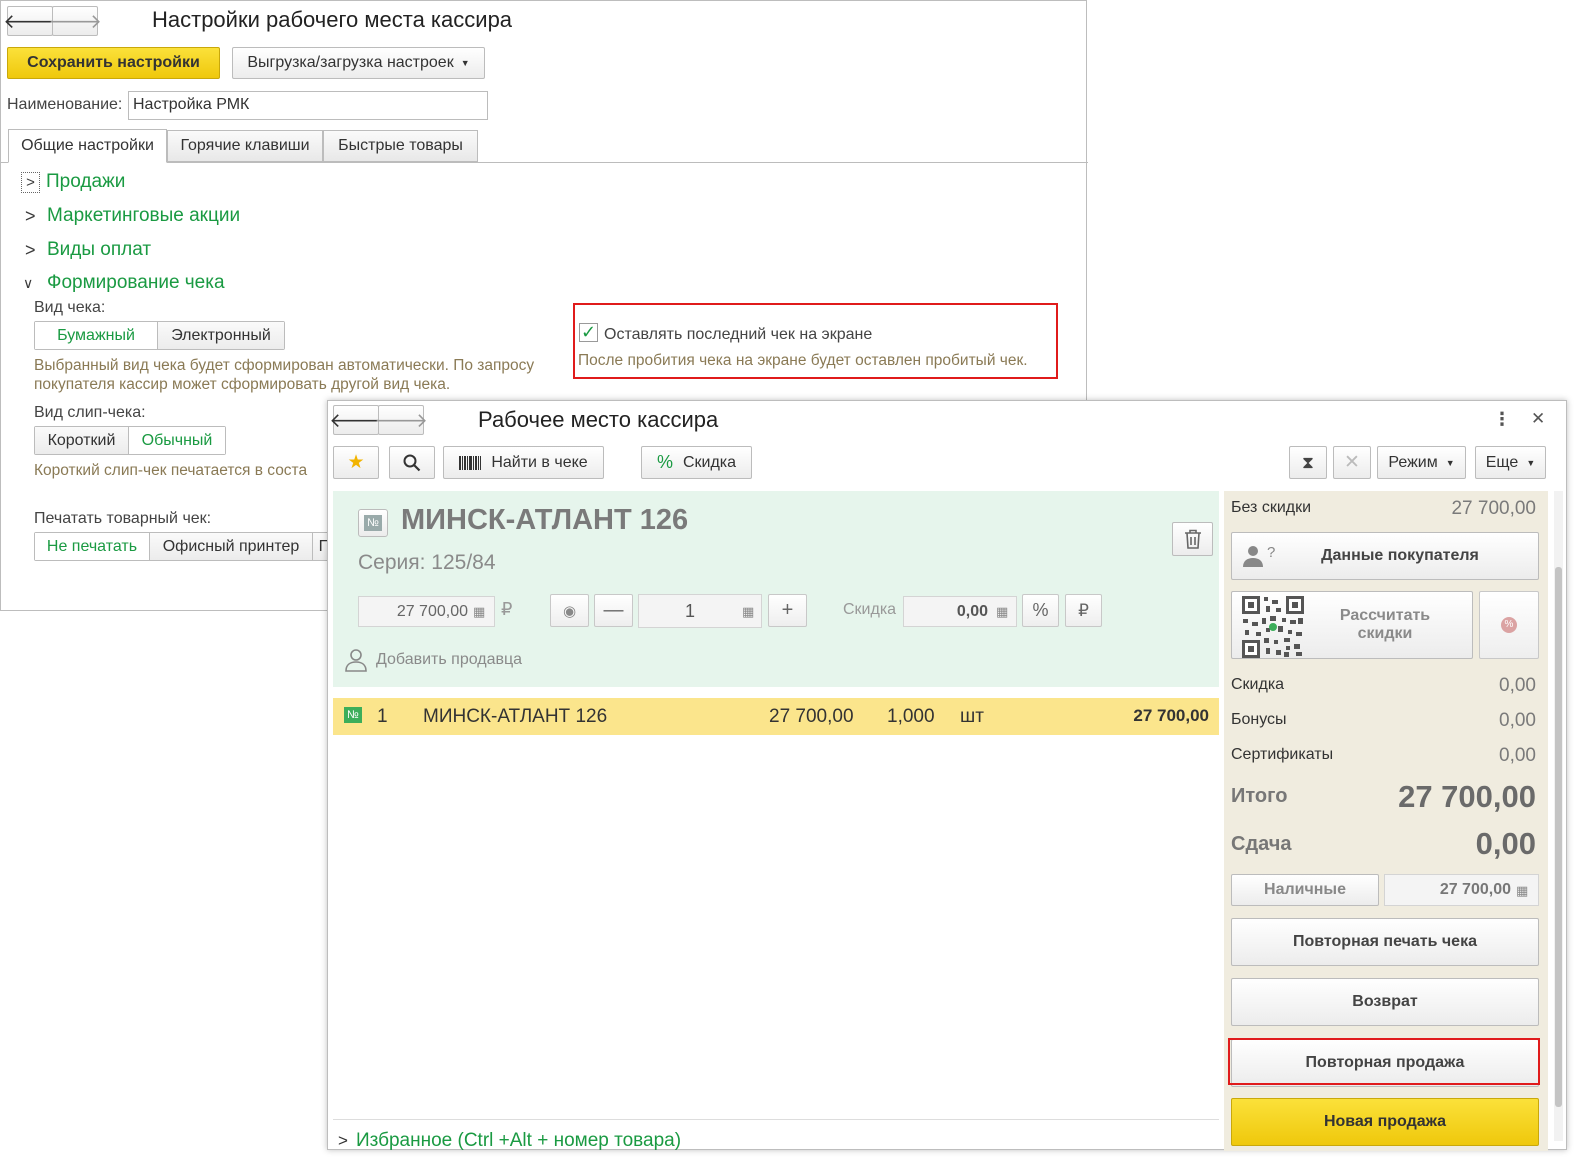  Describe the element at coordinates (350, 62) in the screenshot. I see `export-import-label: Выгрузка/загрузка настроек` at that location.